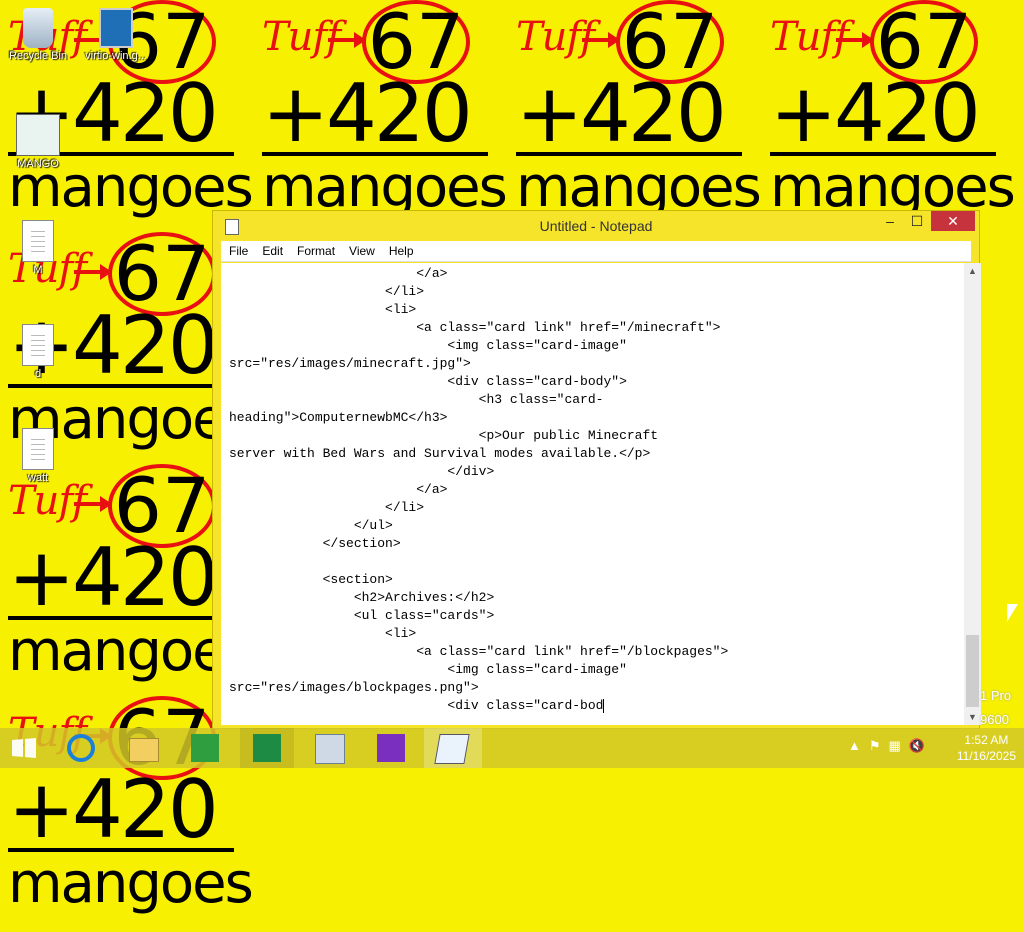 This screenshot has height=932, width=1024. I want to click on scroll-down-icon: ▼, so click(972, 717).